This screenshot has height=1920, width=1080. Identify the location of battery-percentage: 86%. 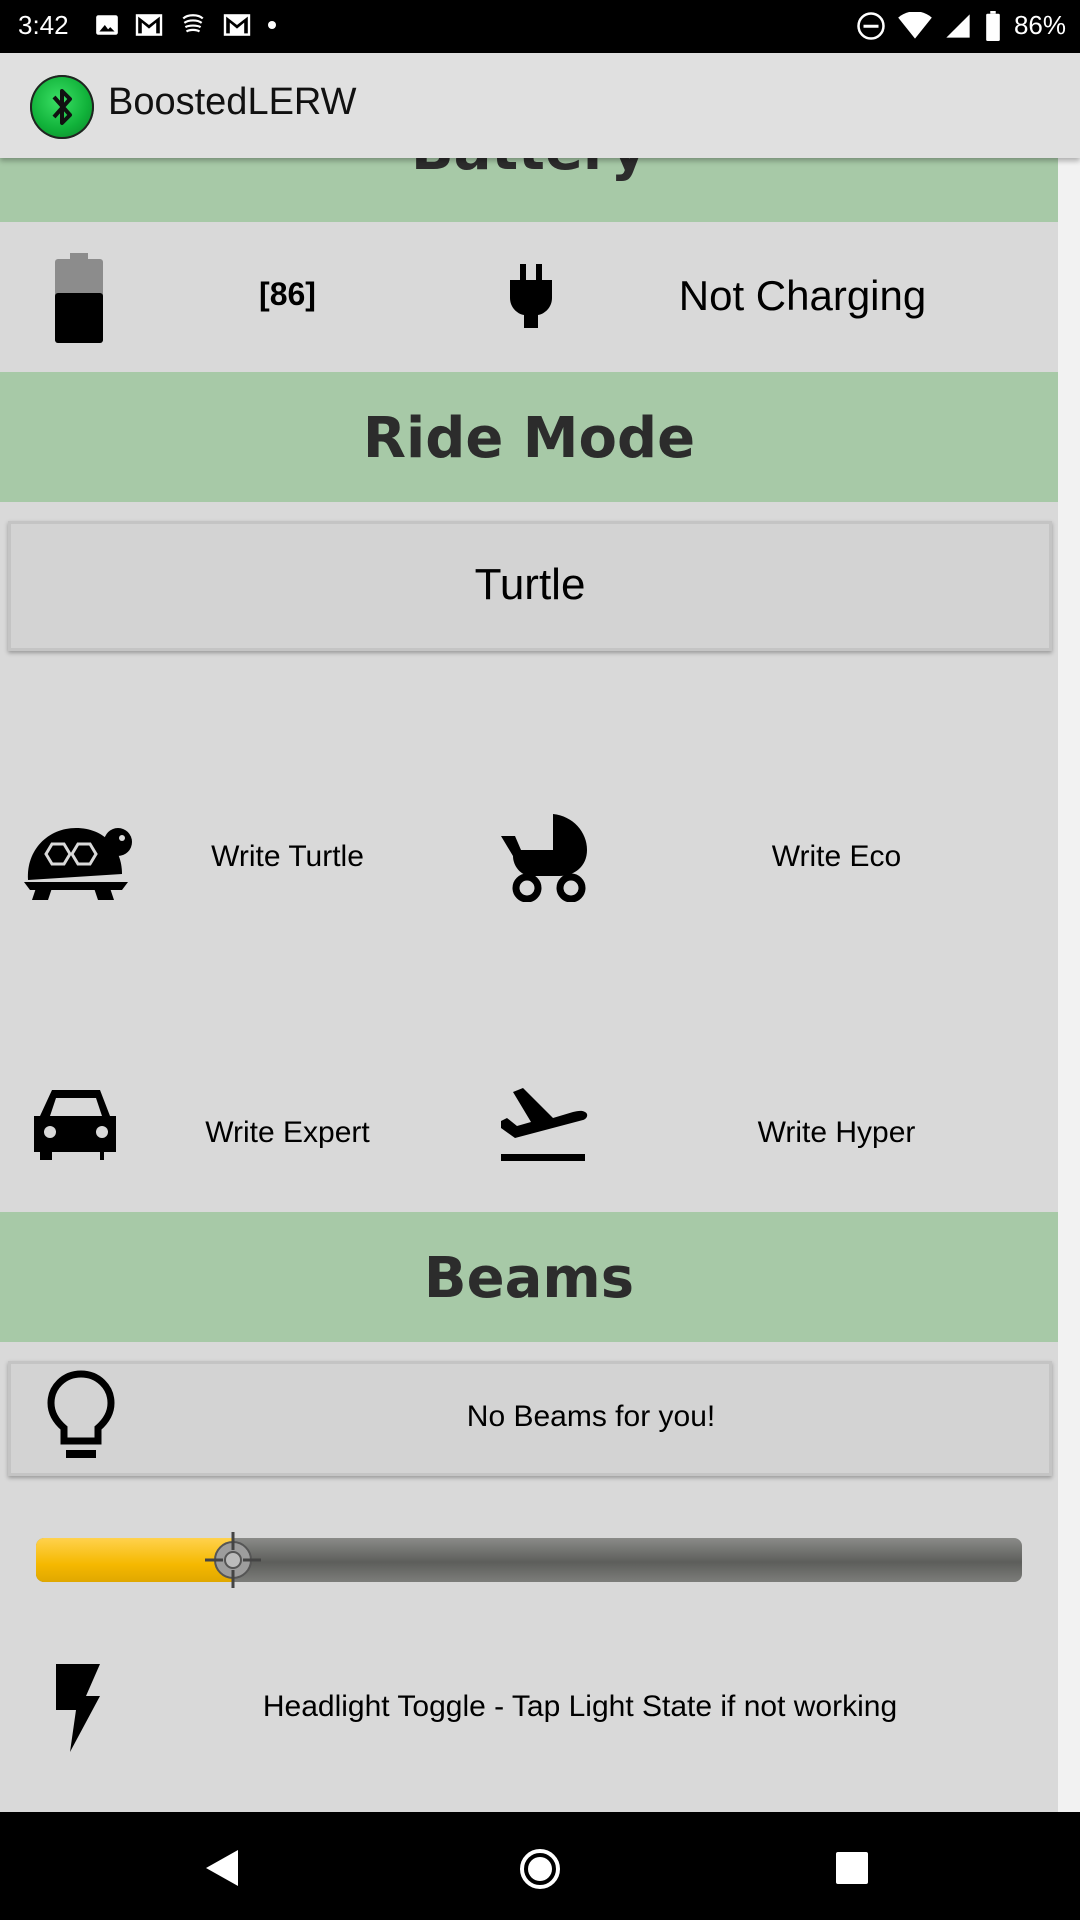
(1039, 25).